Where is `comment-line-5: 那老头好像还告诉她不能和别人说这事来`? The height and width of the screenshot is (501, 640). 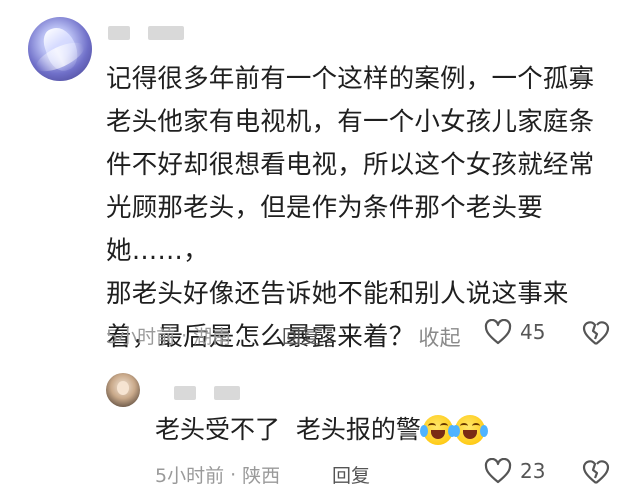 comment-line-5: 那老头好像还告诉她不能和别人说这事来 is located at coordinates (337, 294).